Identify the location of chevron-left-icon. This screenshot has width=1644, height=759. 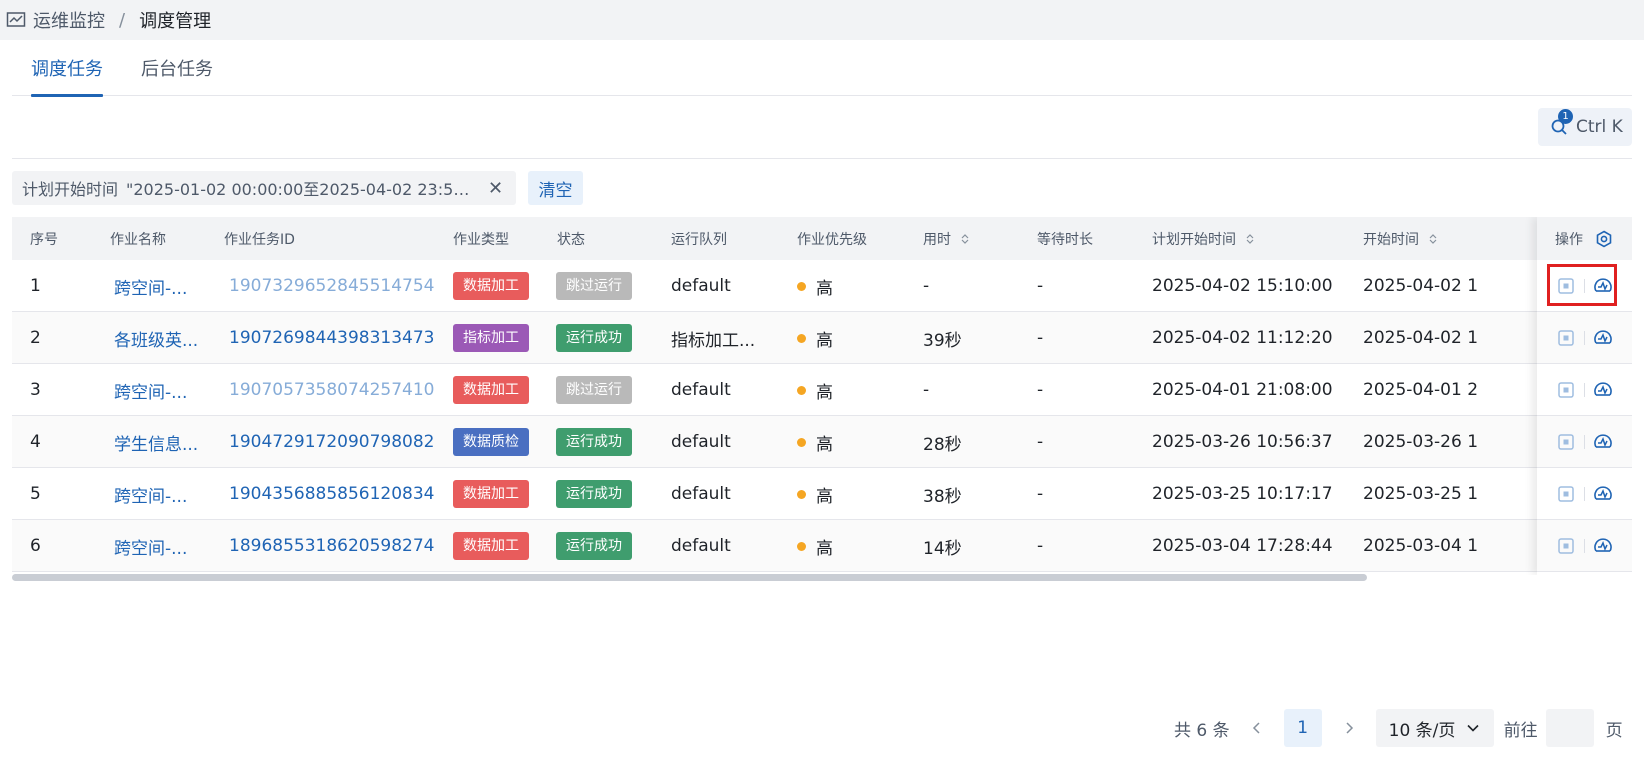
(1257, 728).